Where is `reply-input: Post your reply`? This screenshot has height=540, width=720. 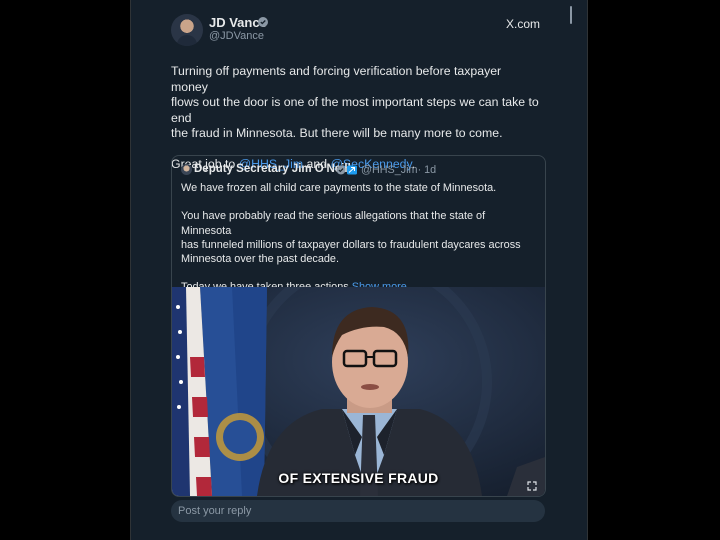
reply-input: Post your reply is located at coordinates (358, 511).